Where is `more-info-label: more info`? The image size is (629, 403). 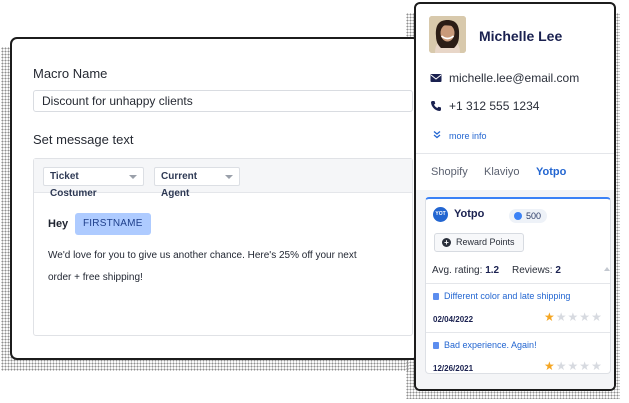 more-info-label: more info is located at coordinates (468, 136).